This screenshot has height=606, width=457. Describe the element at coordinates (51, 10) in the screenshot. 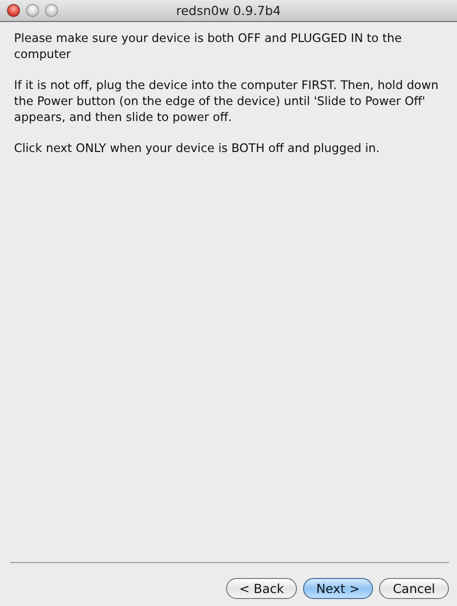

I see `zoom-button` at that location.